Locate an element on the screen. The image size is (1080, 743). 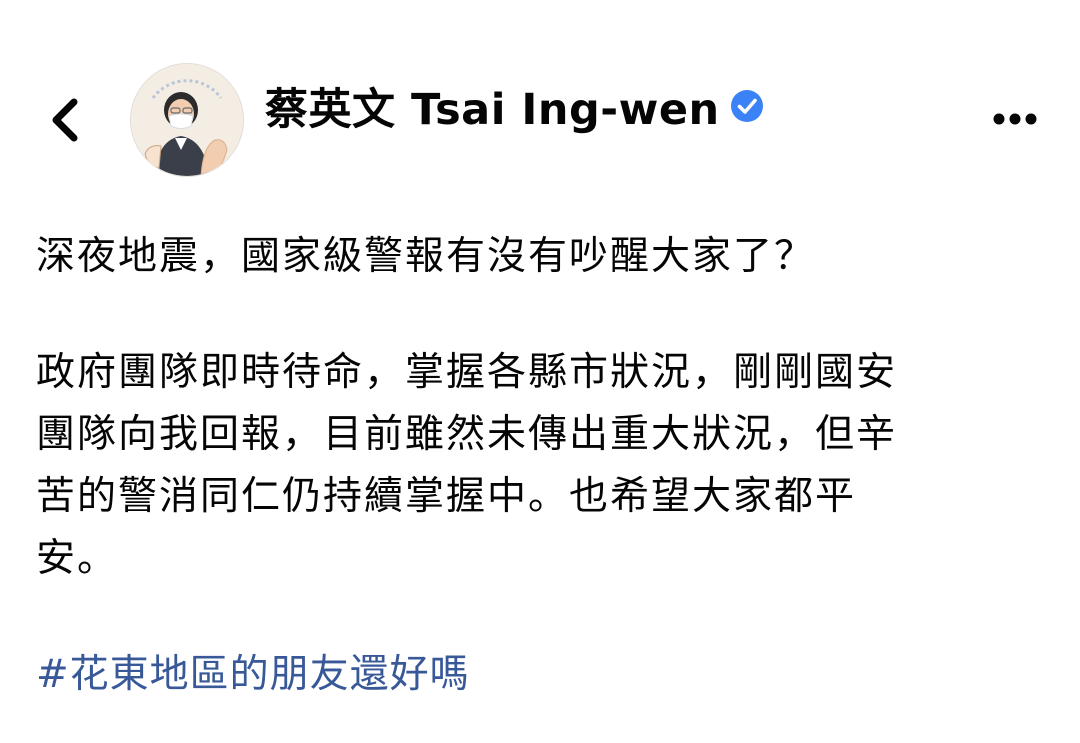
page-name: 蔡英文 Tsai Ing-wen is located at coordinates (492, 106).